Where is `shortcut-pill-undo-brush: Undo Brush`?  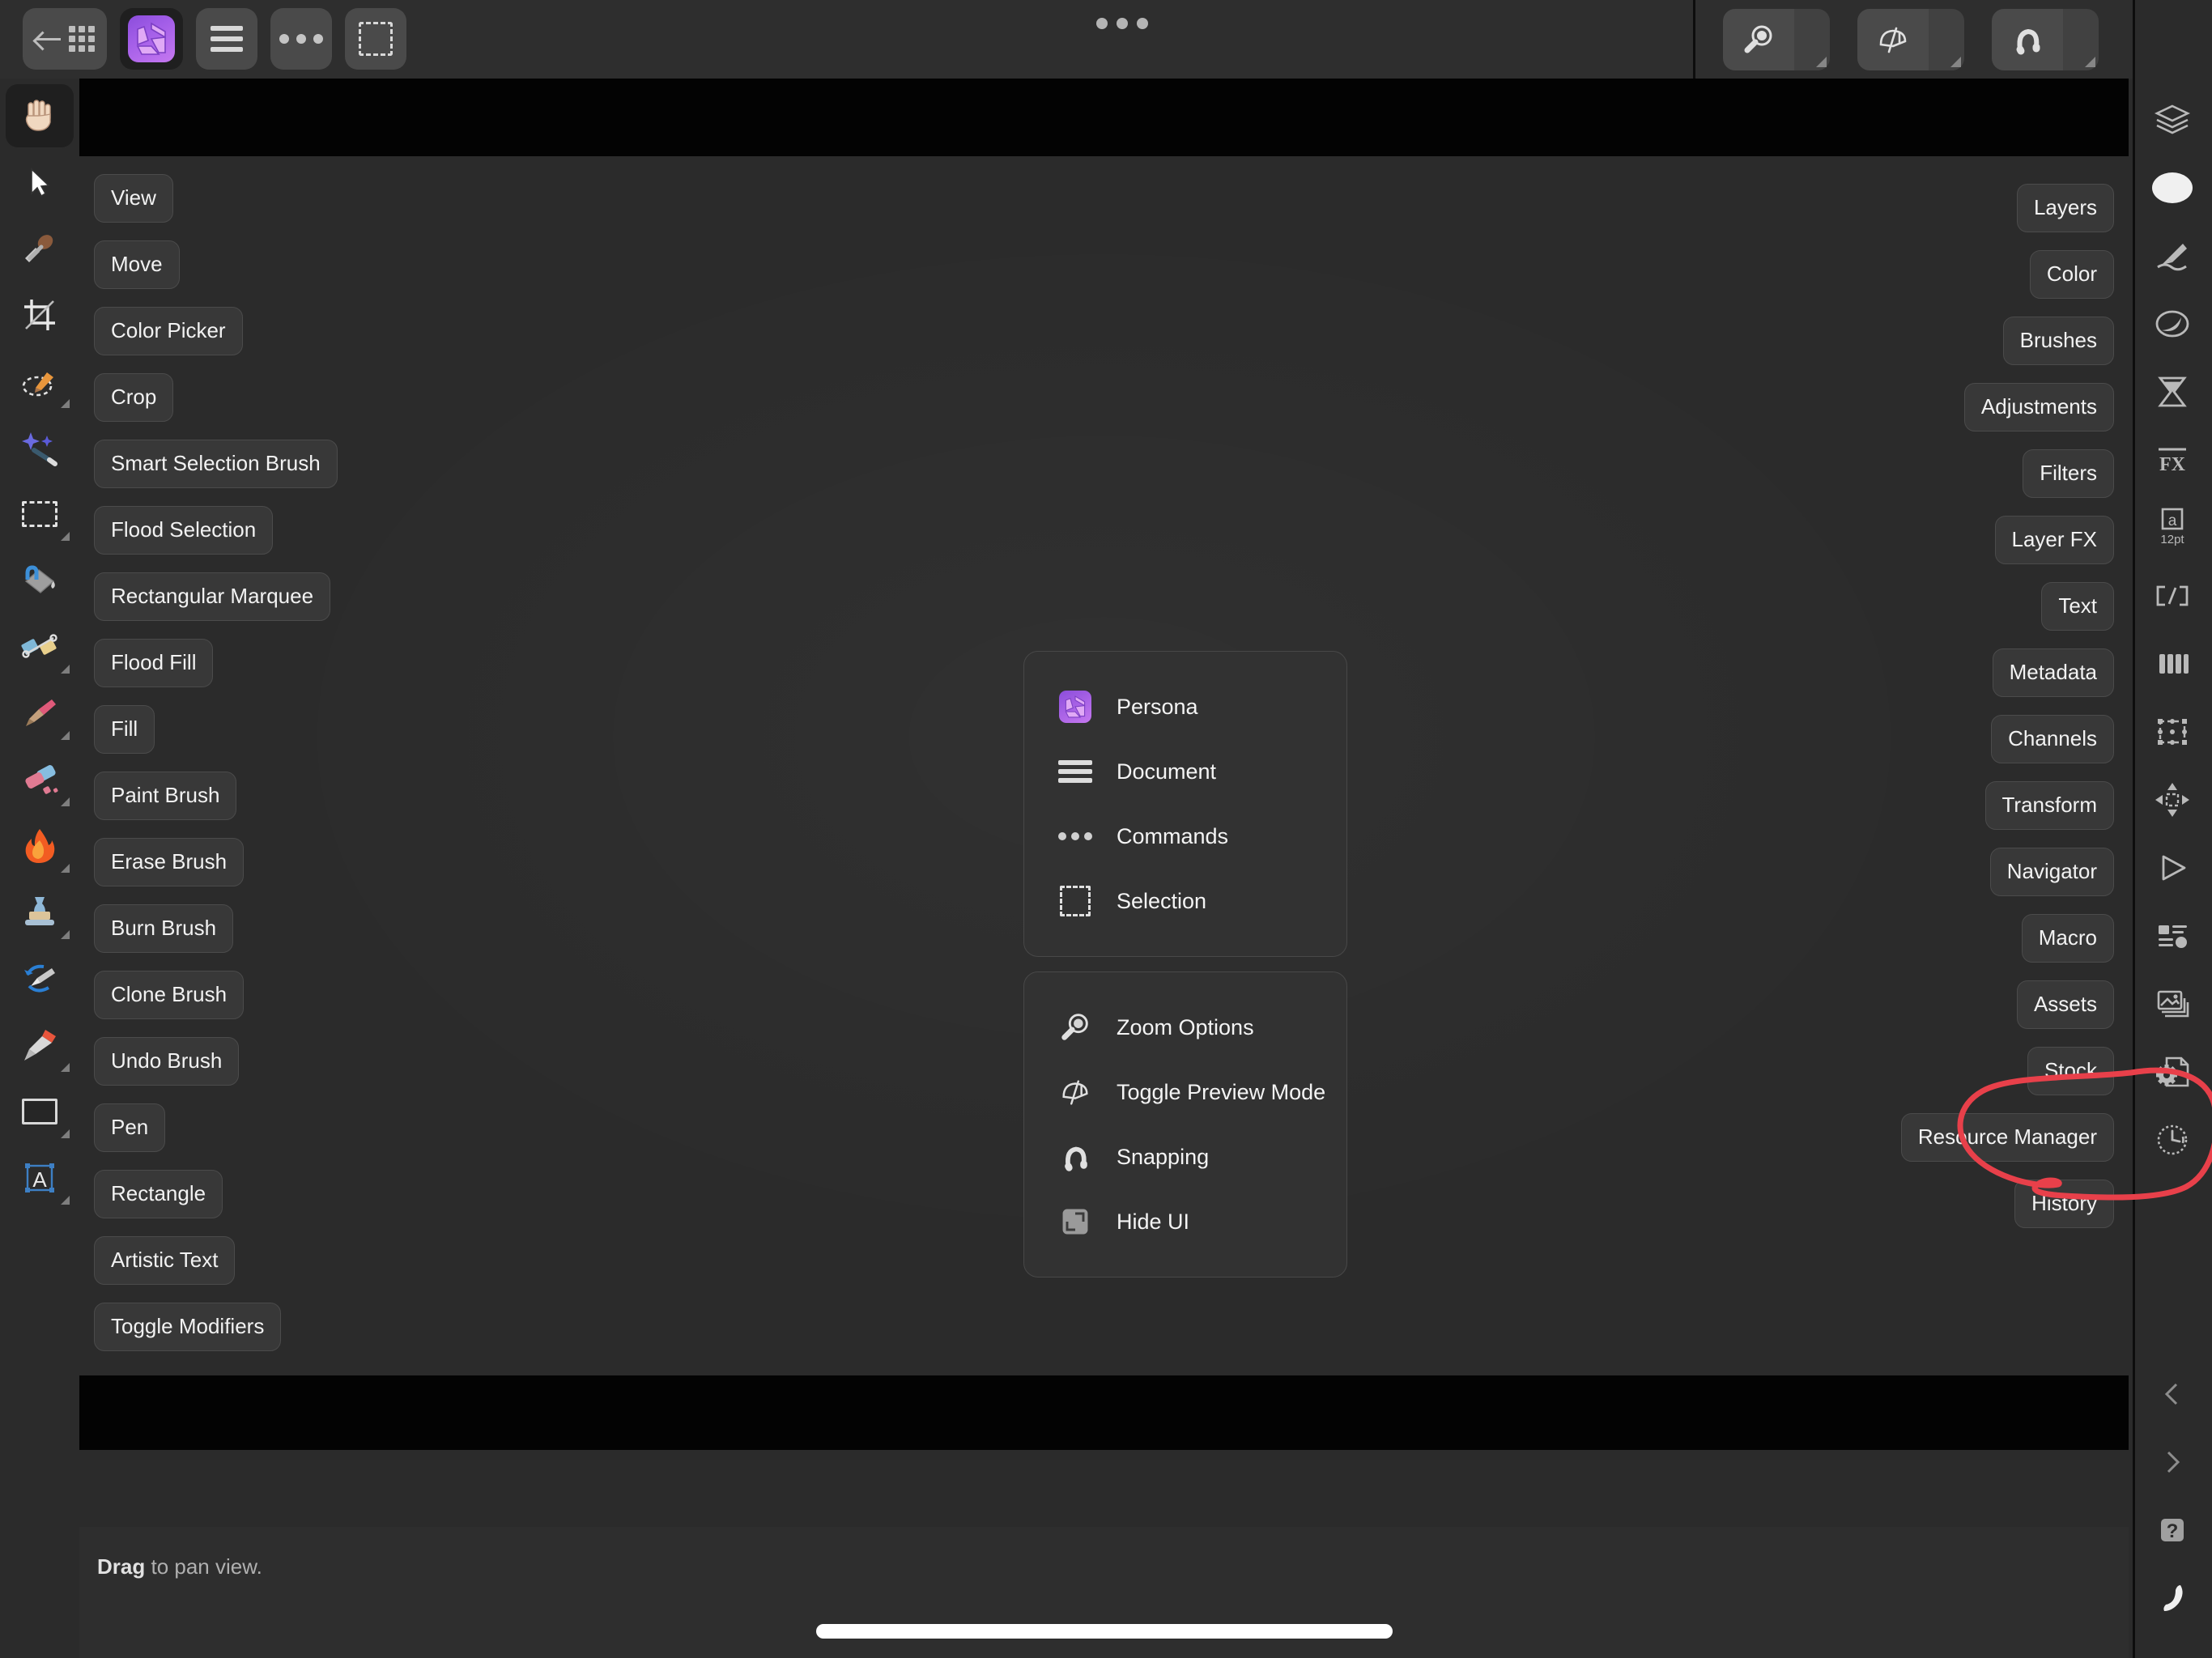
shortcut-pill-undo-brush: Undo Brush is located at coordinates (167, 1061).